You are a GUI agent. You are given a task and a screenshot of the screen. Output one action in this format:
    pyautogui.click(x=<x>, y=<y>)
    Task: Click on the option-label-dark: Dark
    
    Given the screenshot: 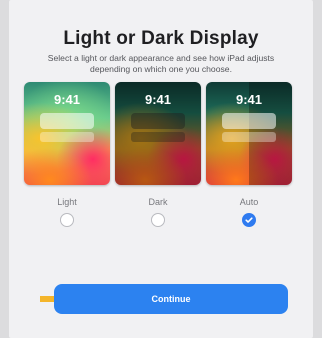 What is the action you would take?
    pyautogui.click(x=158, y=202)
    